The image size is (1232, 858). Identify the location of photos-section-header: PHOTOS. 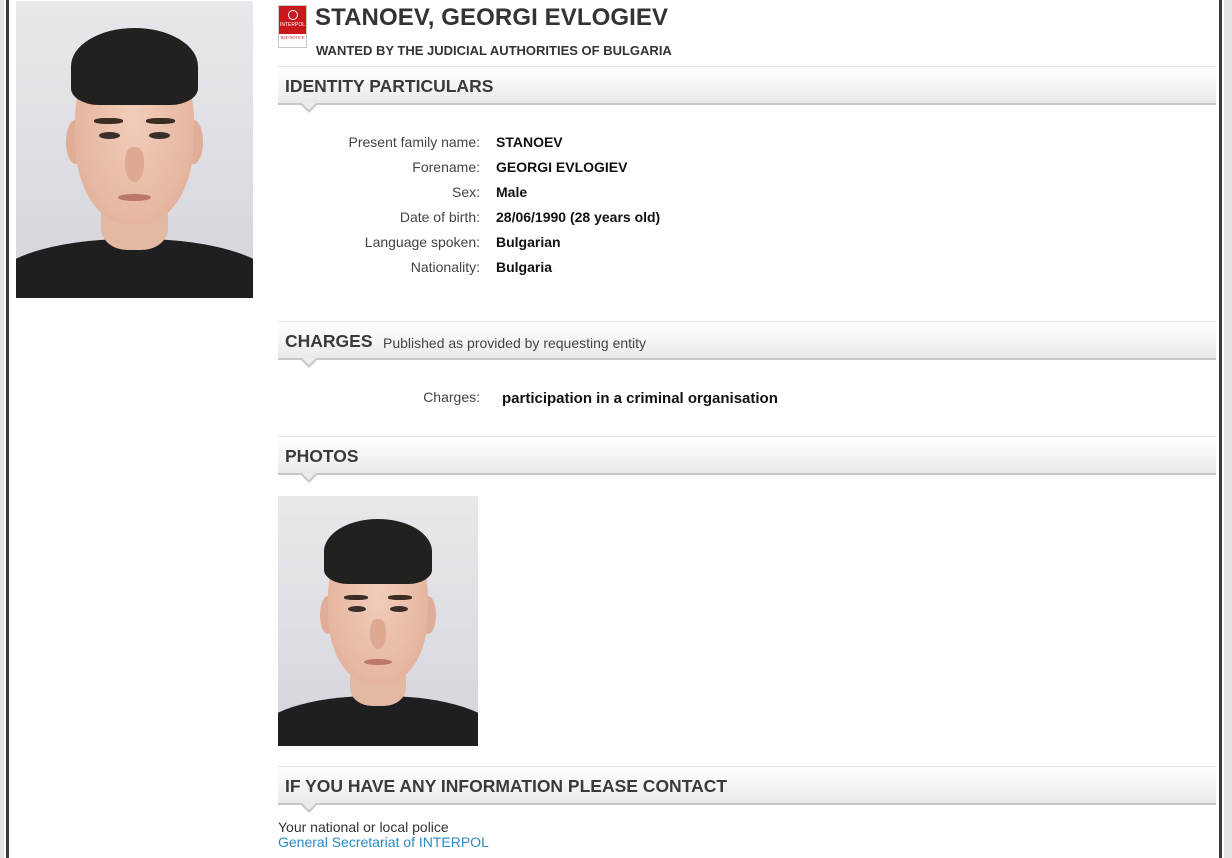
(747, 459).